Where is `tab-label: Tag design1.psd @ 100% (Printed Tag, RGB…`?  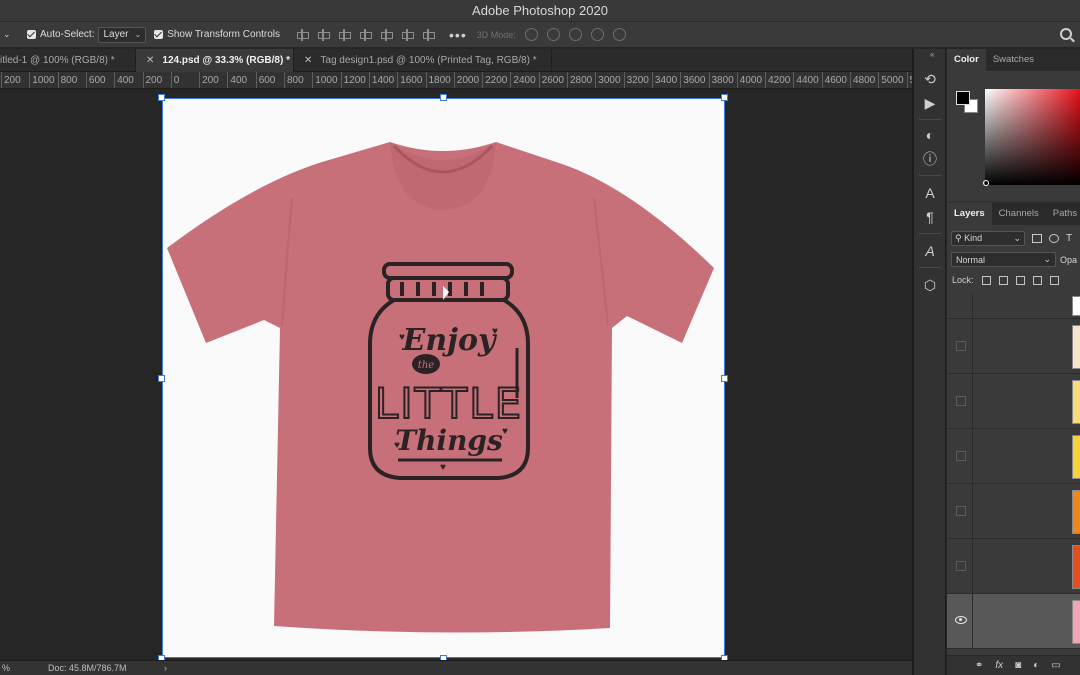
tab-label: Tag design1.psd @ 100% (Printed Tag, RGB… is located at coordinates (428, 60).